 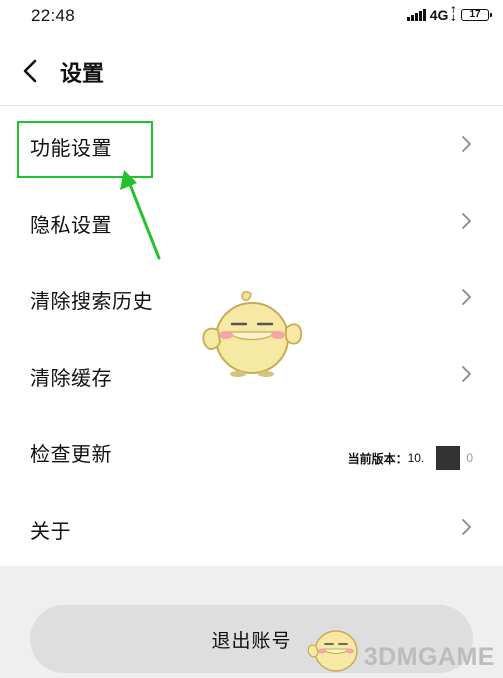 I want to click on signal-icon, so click(x=416, y=15).